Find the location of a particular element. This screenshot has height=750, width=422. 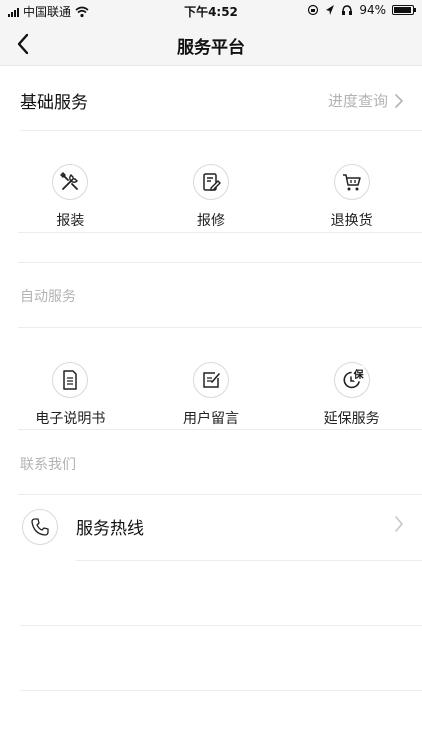

service-repair: 报修 is located at coordinates (211, 197).